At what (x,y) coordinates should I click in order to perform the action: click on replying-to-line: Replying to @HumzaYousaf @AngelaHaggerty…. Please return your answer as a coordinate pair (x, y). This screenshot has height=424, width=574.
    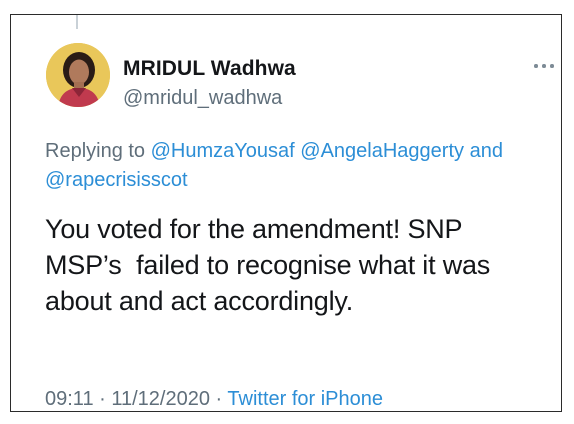
    Looking at the image, I should click on (295, 166).